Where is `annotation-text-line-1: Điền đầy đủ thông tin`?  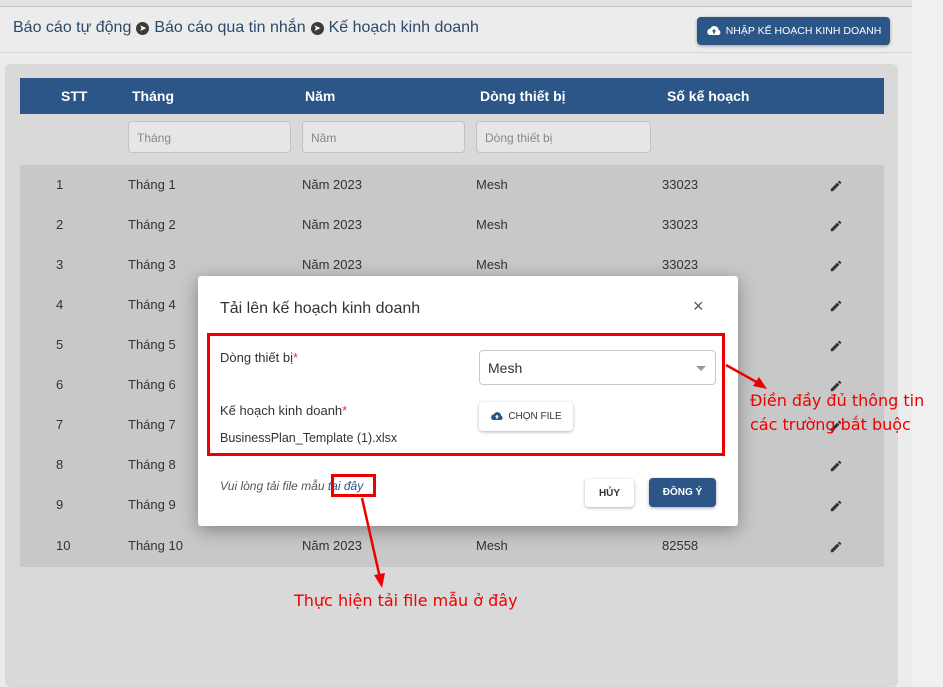
annotation-text-line-1: Điền đầy đủ thông tin is located at coordinates (837, 400).